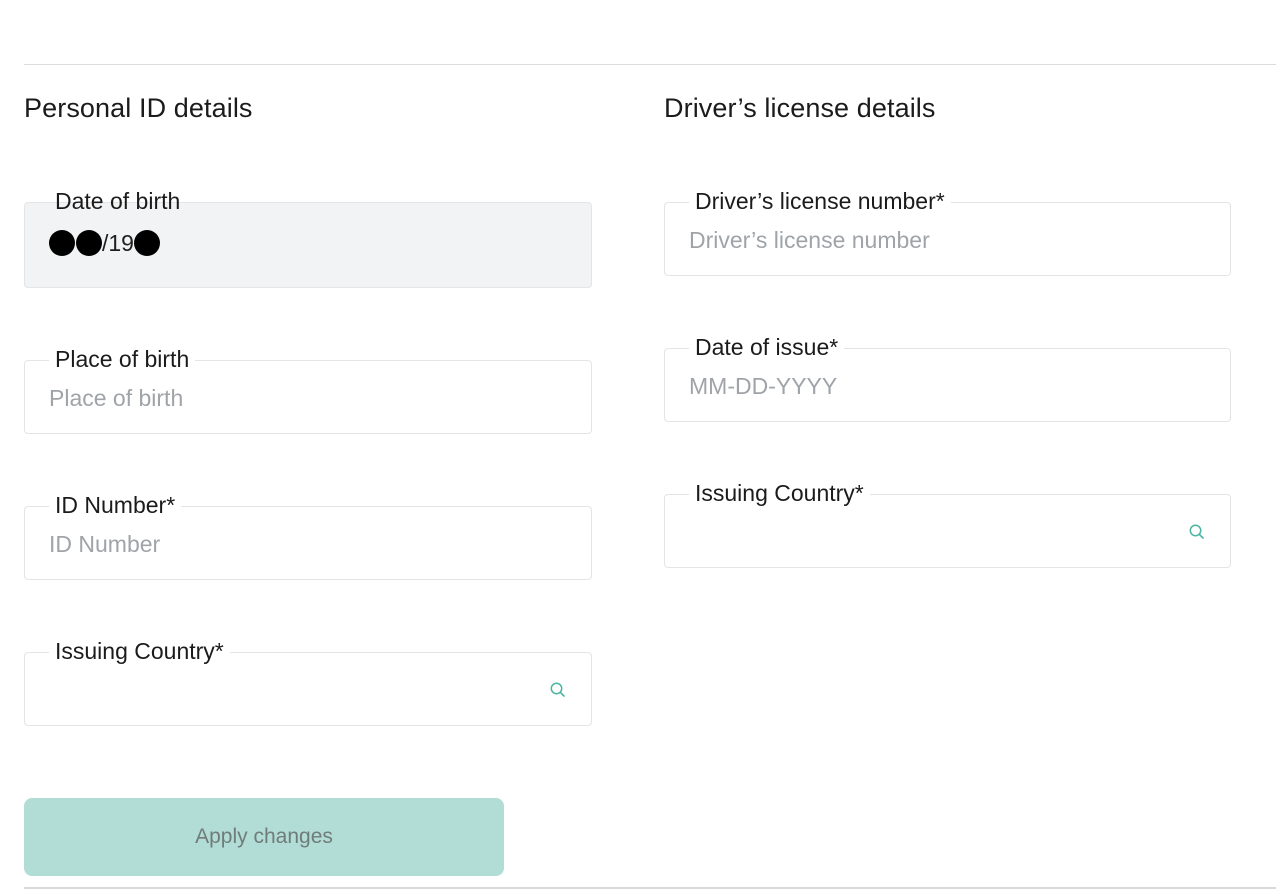 Image resolution: width=1276 pixels, height=891 pixels. Describe the element at coordinates (779, 493) in the screenshot. I see `license-issuing-country-label: Issuing Country*` at that location.